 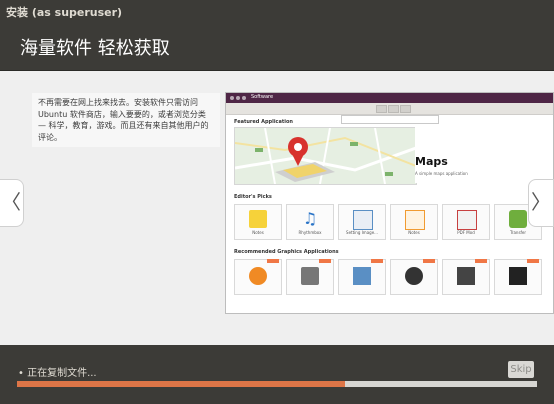 I want to click on pick-tile-notes: Notes, so click(x=258, y=222).